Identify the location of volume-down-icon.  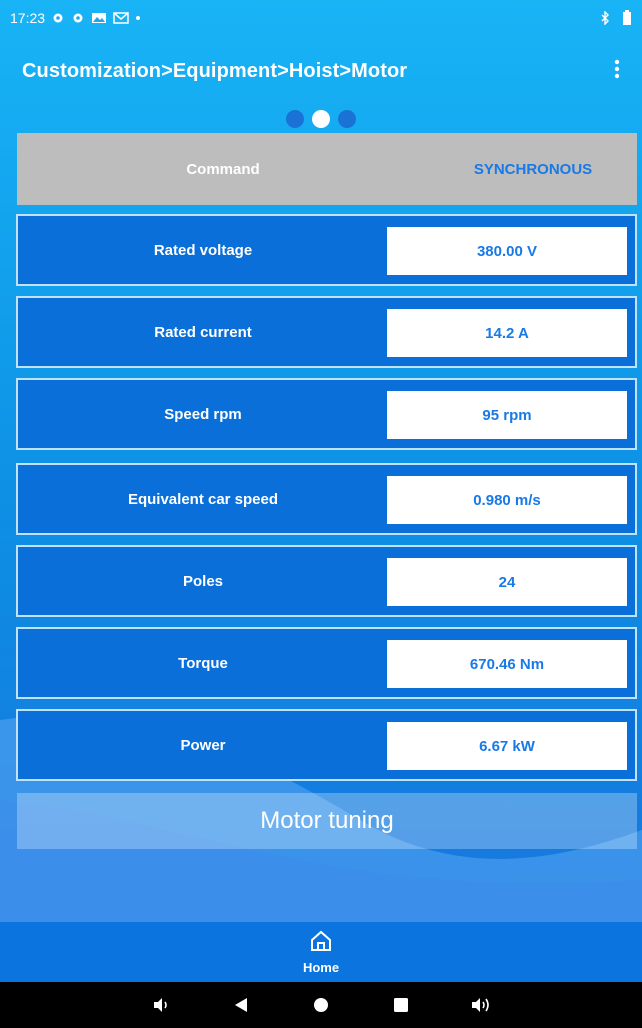
(161, 1005).